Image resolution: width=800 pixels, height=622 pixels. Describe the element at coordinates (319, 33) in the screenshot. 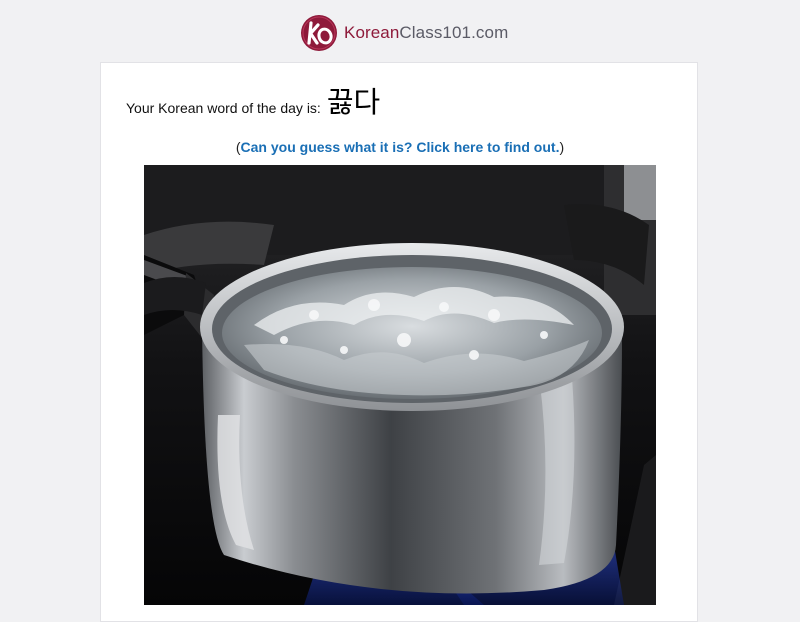

I see `logo-badge-icon` at that location.